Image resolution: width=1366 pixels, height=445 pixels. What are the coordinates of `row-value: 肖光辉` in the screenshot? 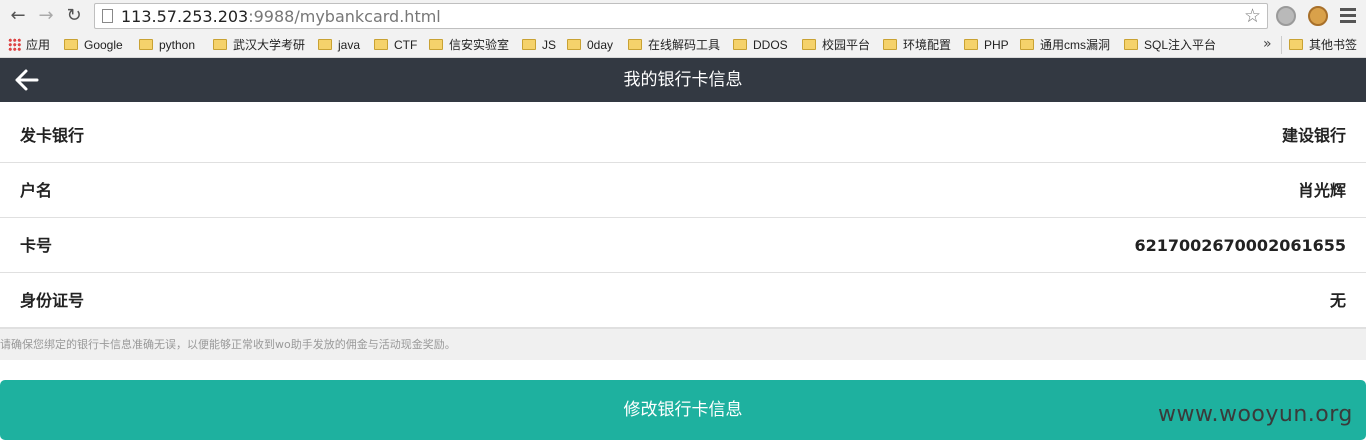 It's located at (1321, 190).